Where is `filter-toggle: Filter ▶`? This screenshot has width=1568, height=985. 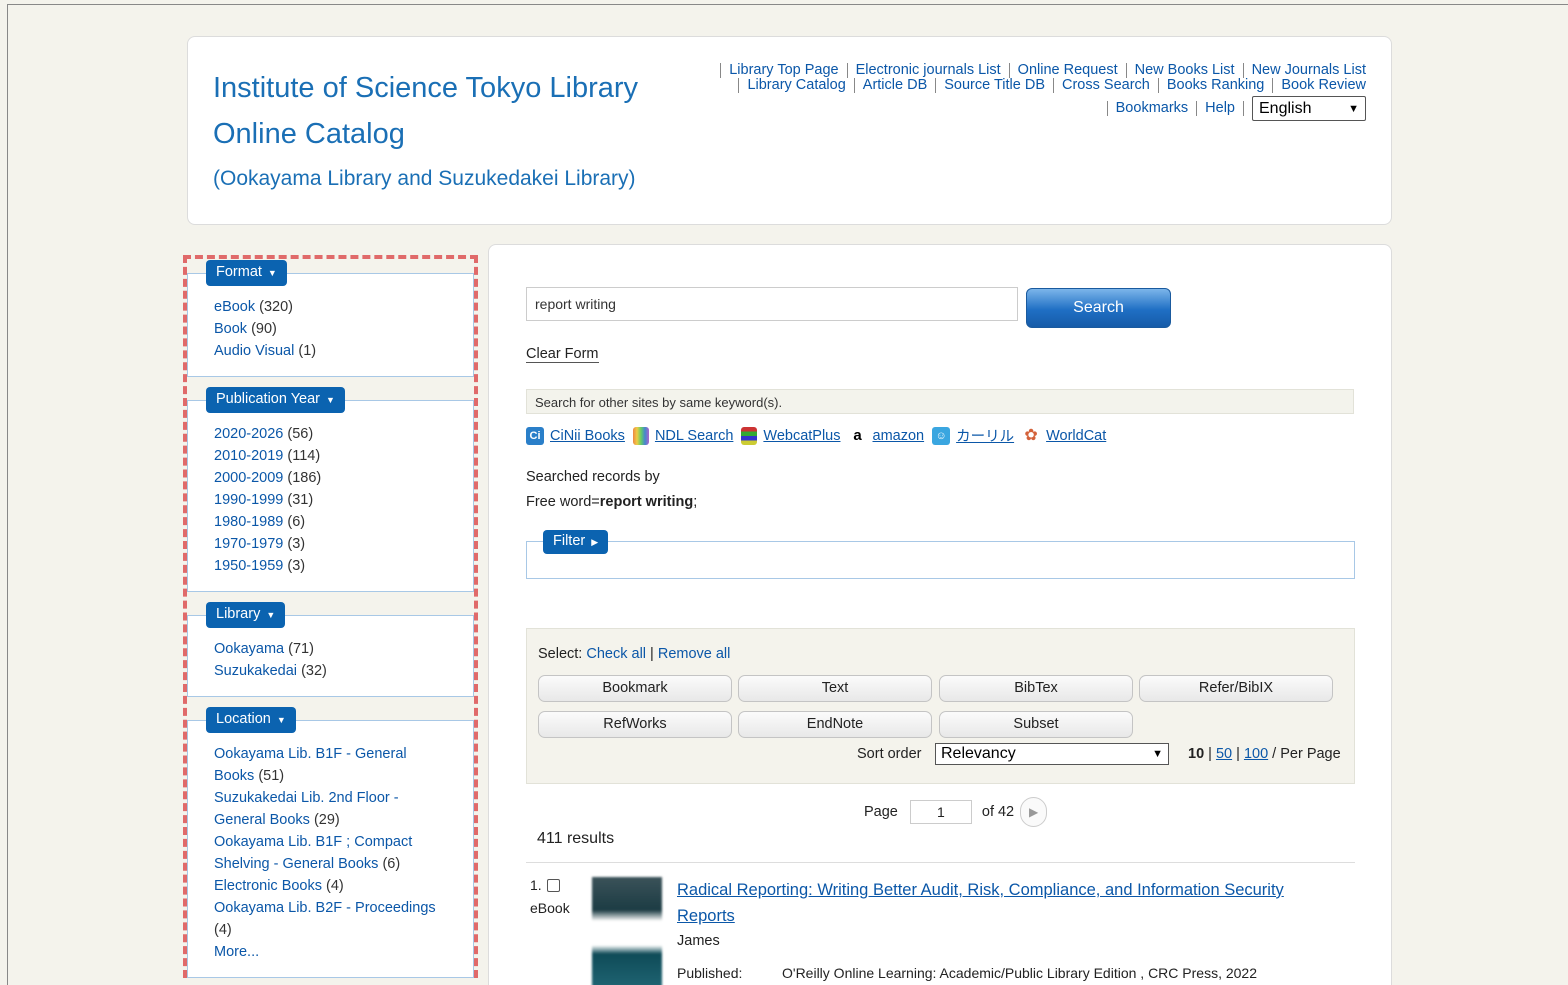 filter-toggle: Filter ▶ is located at coordinates (576, 542).